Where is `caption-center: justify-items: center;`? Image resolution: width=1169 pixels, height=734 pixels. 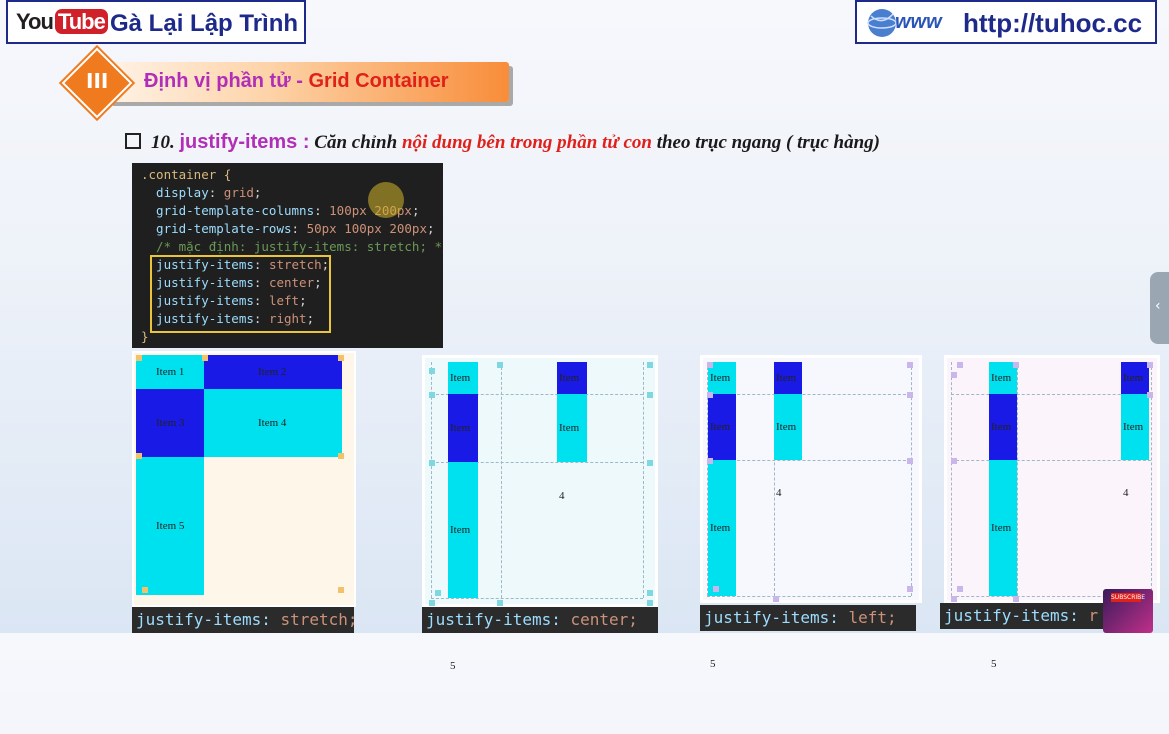 caption-center: justify-items: center; is located at coordinates (540, 620).